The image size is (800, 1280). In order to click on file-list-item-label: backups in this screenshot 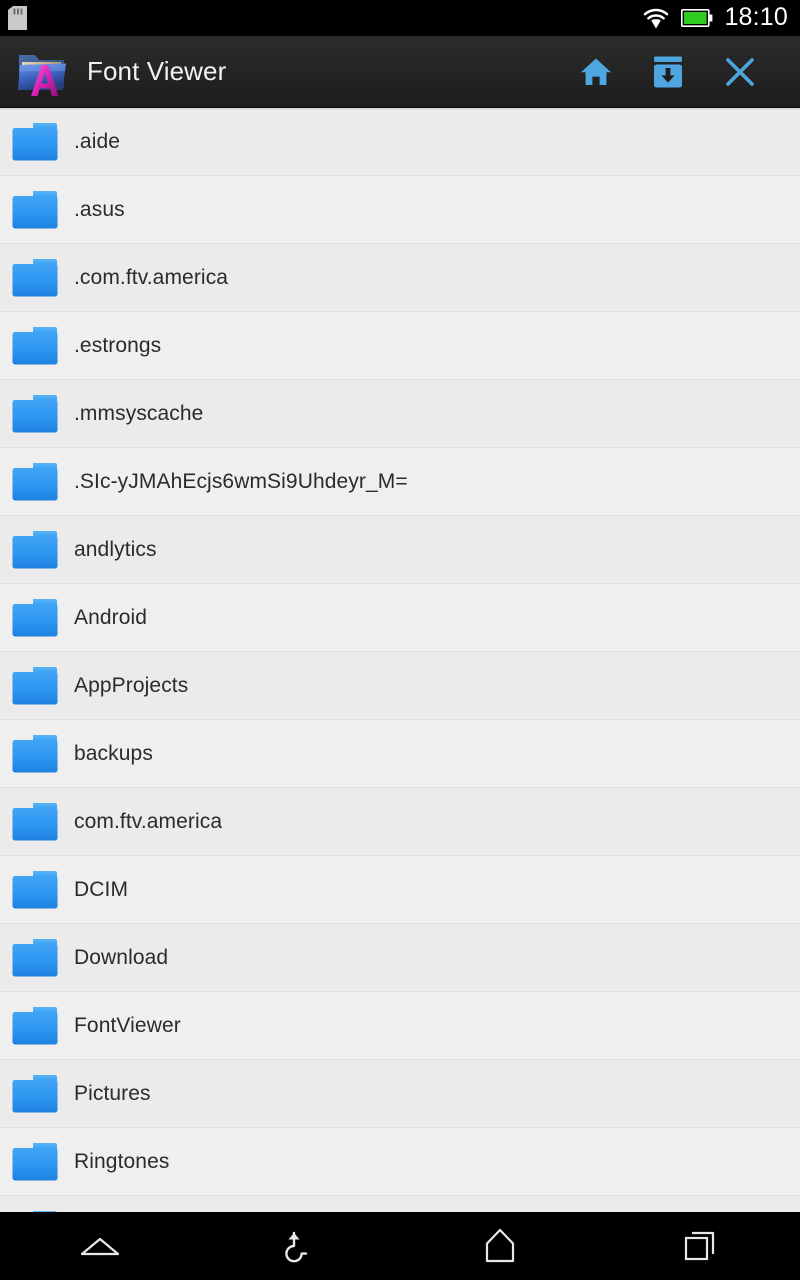, I will do `click(113, 753)`.